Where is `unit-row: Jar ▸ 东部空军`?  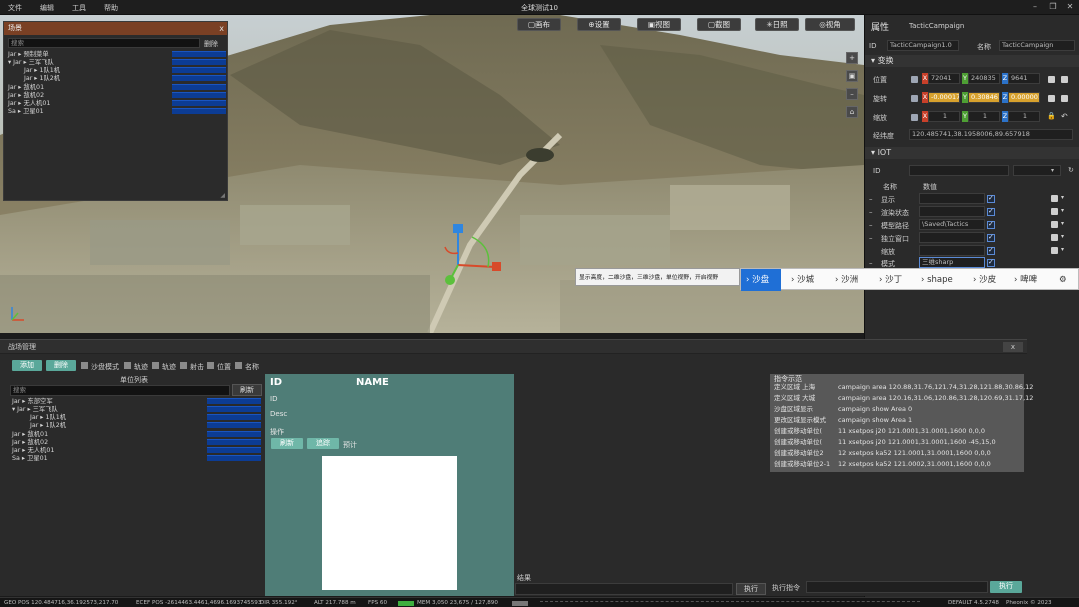
unit-row: Jar ▸ 东部空军 is located at coordinates (32, 401).